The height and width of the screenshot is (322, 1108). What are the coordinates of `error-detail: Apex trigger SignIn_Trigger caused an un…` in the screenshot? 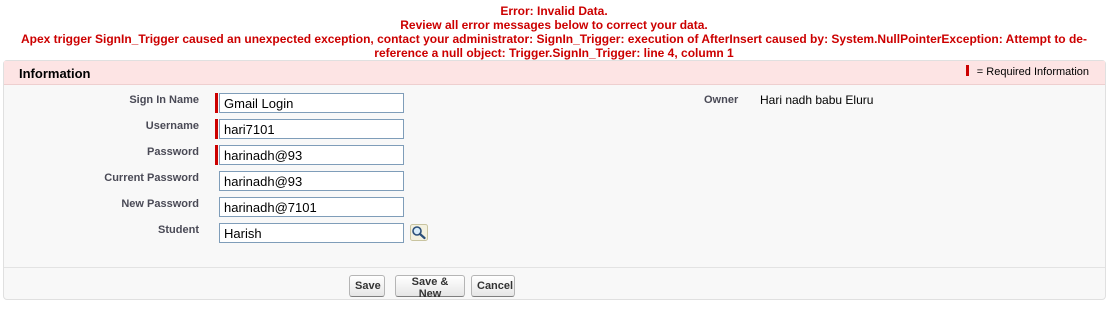 It's located at (554, 46).